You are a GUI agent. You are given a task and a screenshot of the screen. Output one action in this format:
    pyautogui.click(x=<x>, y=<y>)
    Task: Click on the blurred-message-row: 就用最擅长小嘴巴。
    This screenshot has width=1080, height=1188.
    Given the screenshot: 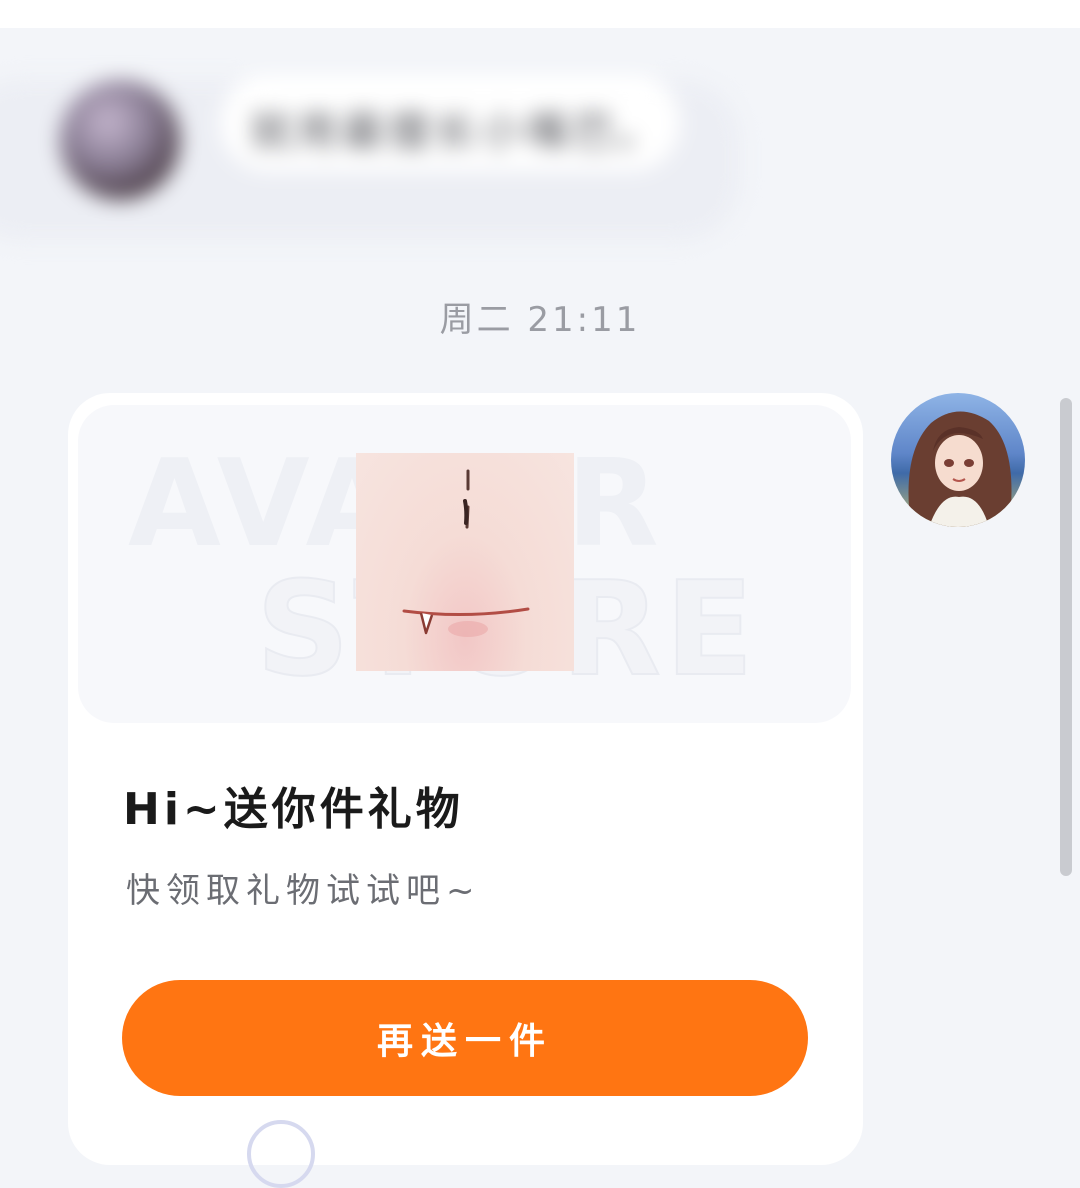 What is the action you would take?
    pyautogui.click(x=370, y=155)
    